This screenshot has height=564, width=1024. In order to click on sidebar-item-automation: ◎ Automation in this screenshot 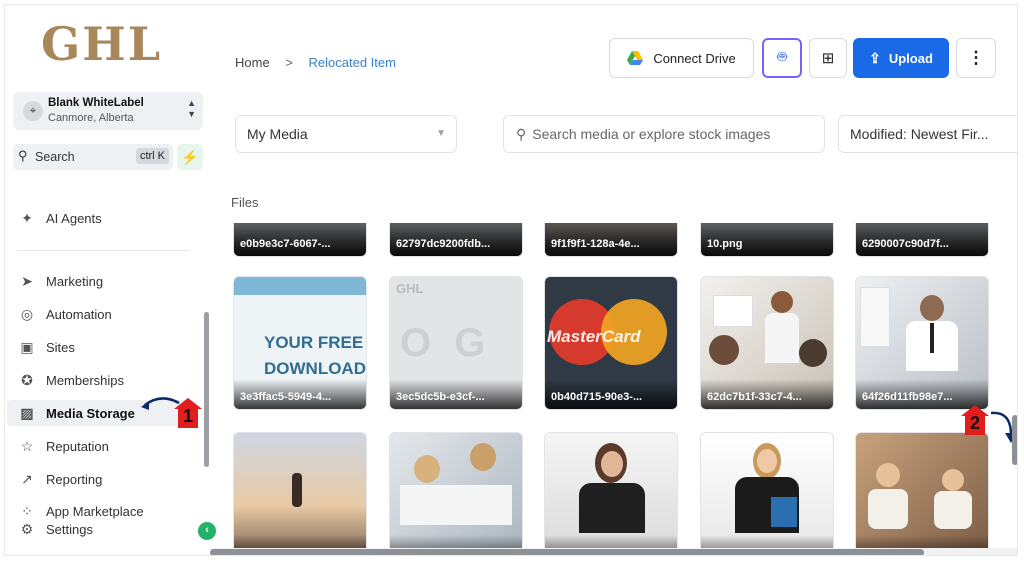, I will do `click(109, 314)`.